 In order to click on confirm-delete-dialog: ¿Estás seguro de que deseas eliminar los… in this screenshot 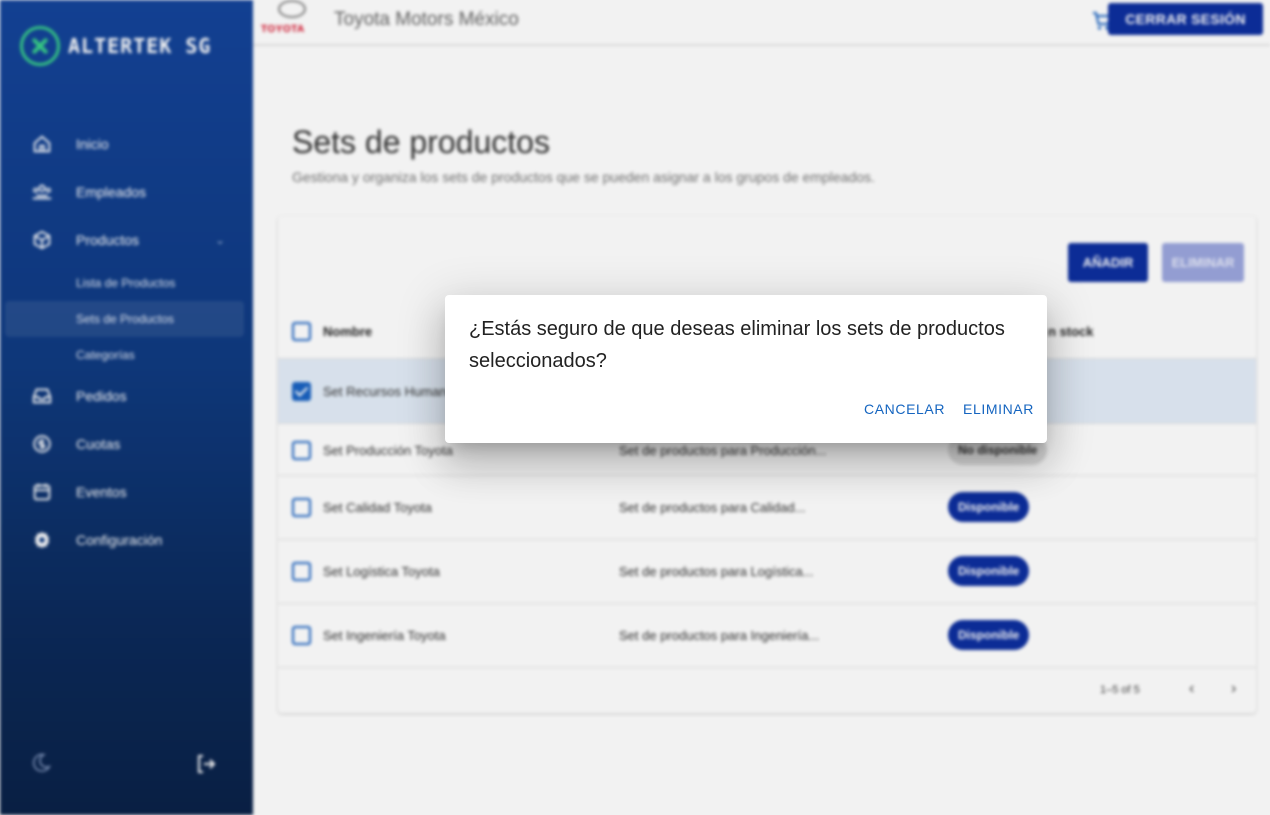, I will do `click(746, 369)`.